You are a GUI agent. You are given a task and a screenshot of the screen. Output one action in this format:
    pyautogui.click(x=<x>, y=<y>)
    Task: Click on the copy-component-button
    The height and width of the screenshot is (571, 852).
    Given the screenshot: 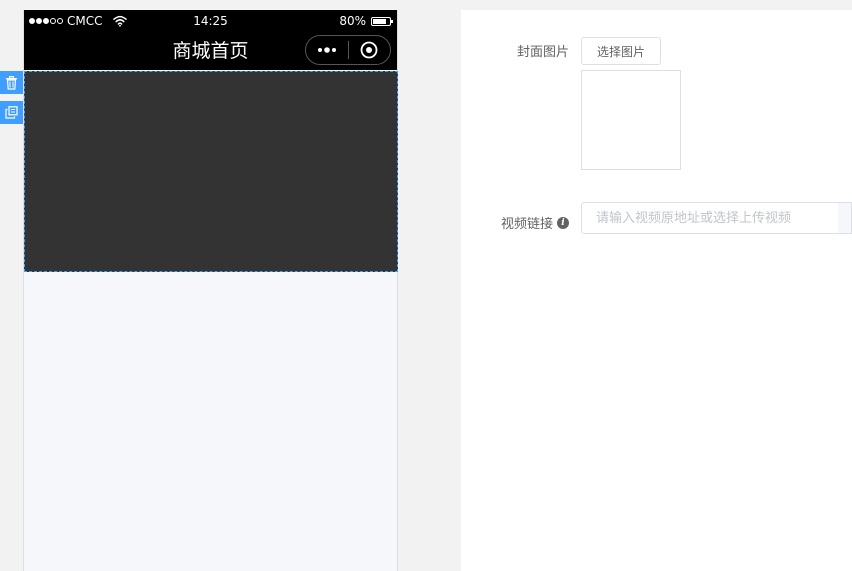 What is the action you would take?
    pyautogui.click(x=11, y=112)
    